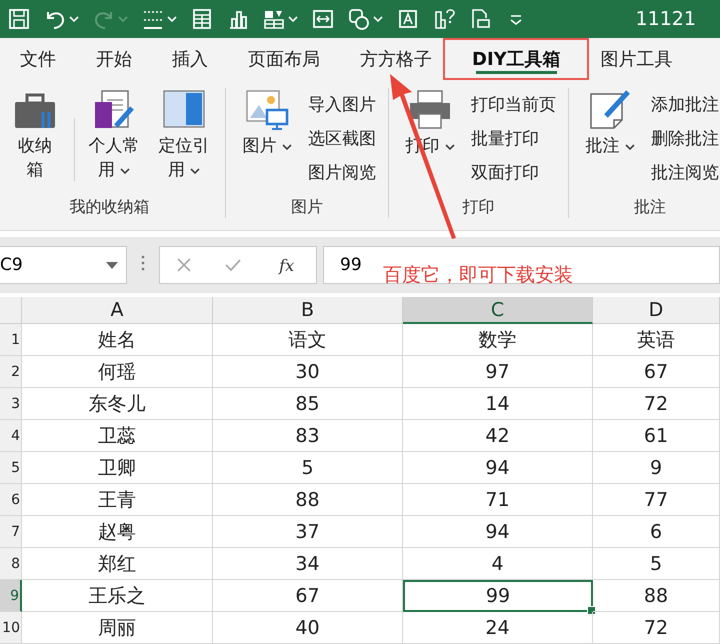  What do you see at coordinates (114, 141) in the screenshot?
I see `ribbon-button: 个人常用` at bounding box center [114, 141].